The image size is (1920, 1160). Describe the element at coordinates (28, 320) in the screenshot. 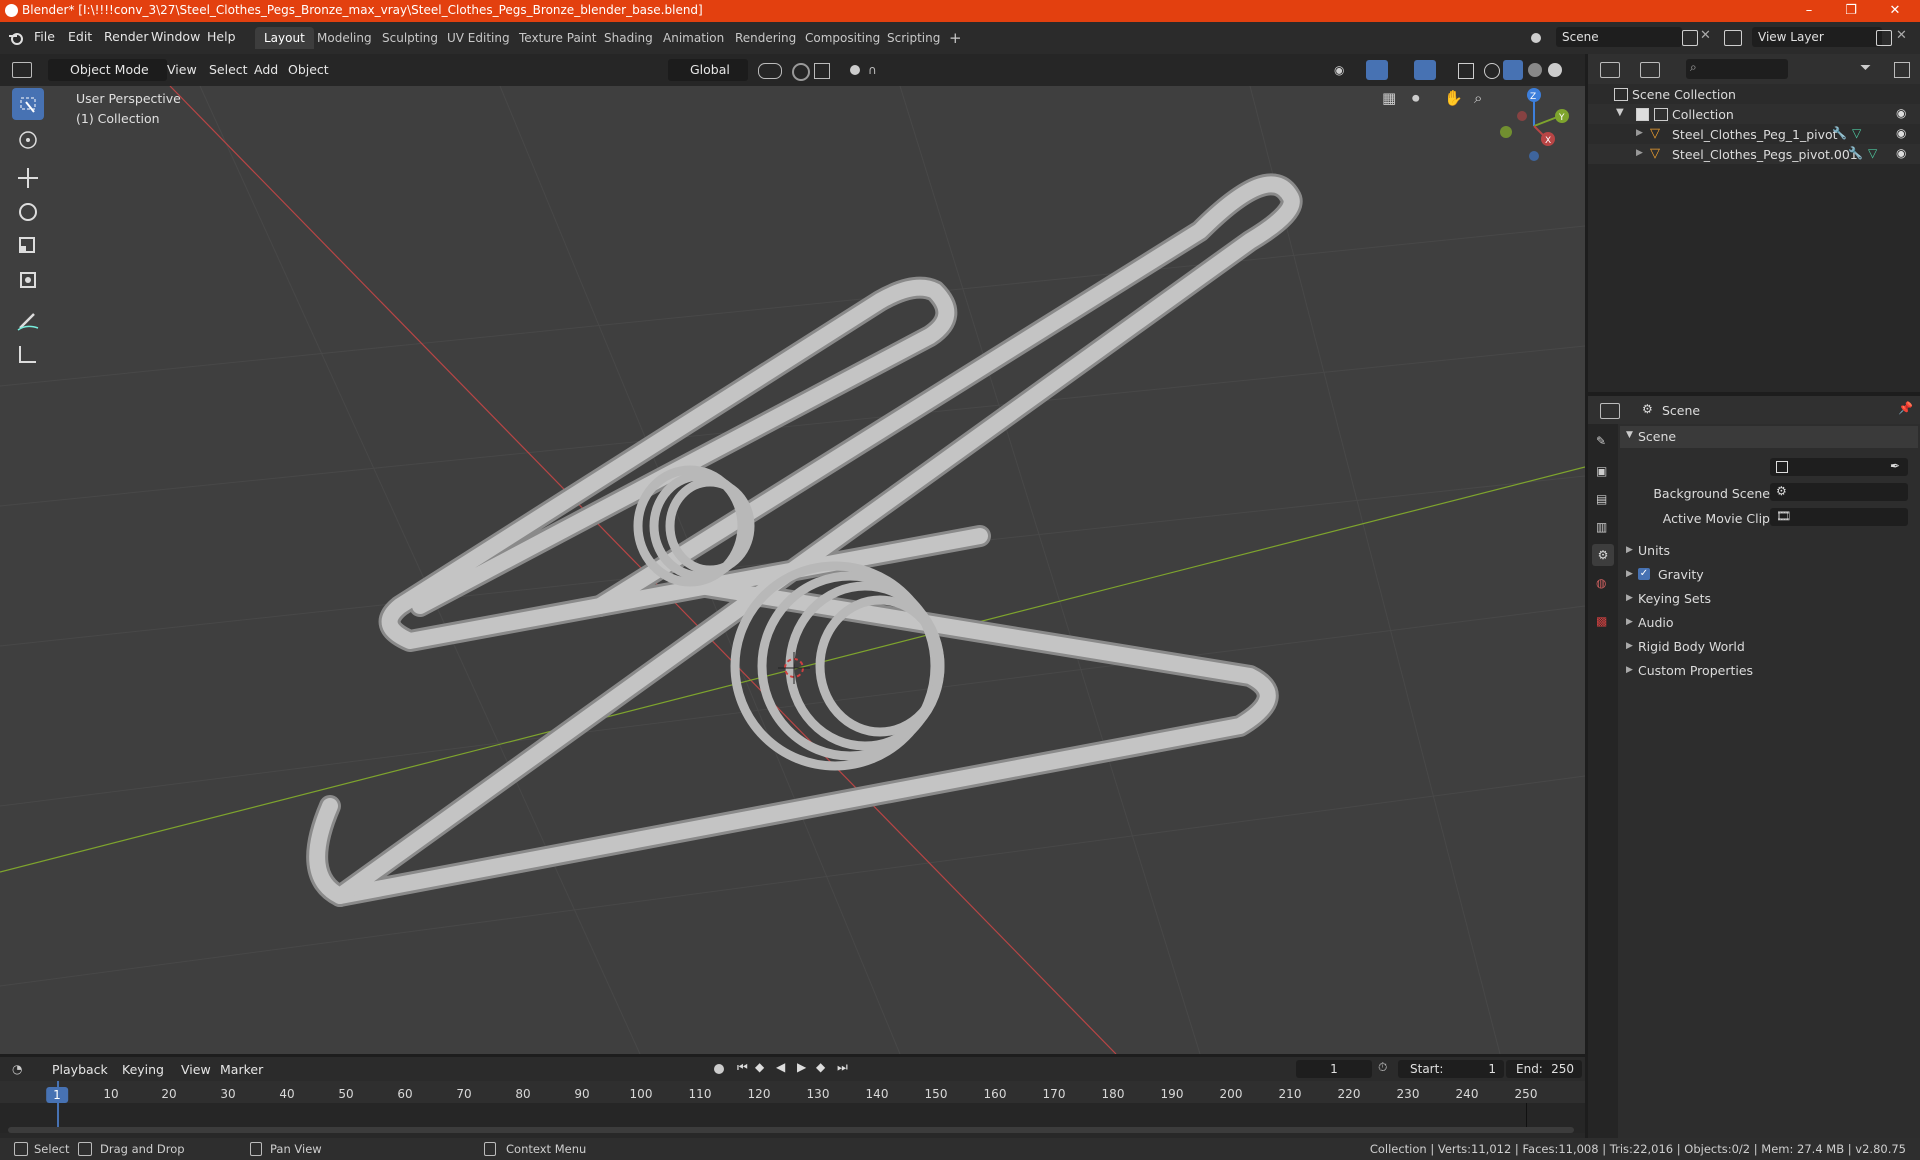

I see `annotate-tool` at that location.